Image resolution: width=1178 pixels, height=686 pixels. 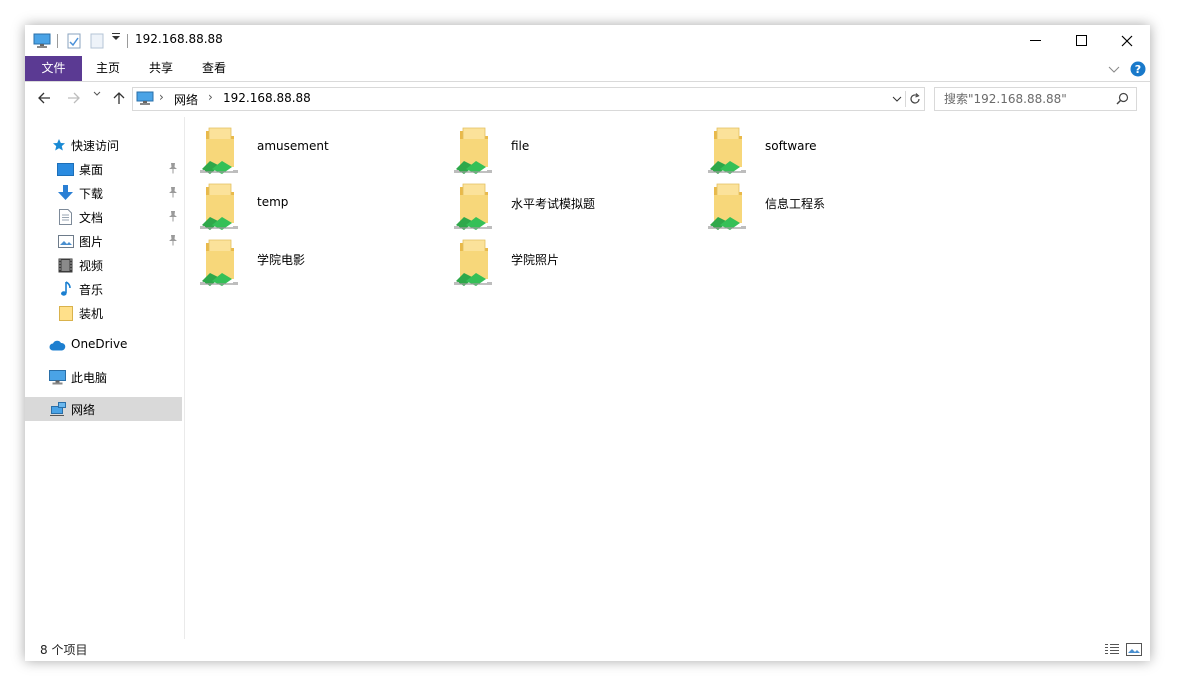 What do you see at coordinates (587, 40) in the screenshot?
I see `title-bar: 192.168.88.88` at bounding box center [587, 40].